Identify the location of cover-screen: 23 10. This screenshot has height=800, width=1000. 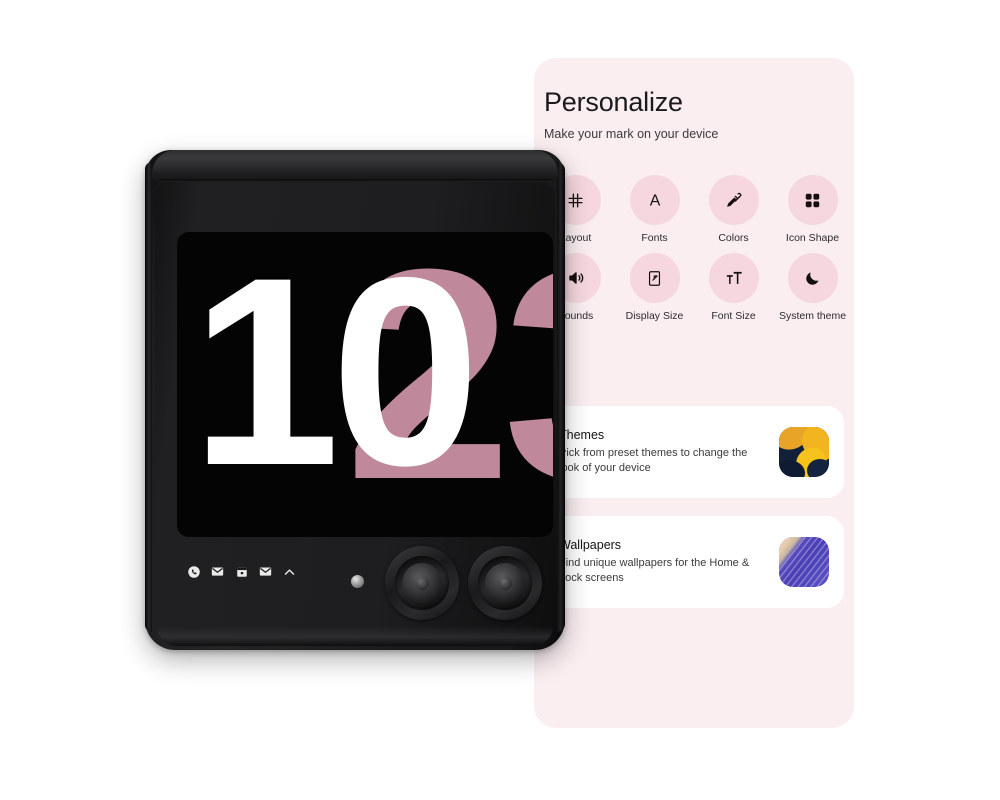
(365, 384).